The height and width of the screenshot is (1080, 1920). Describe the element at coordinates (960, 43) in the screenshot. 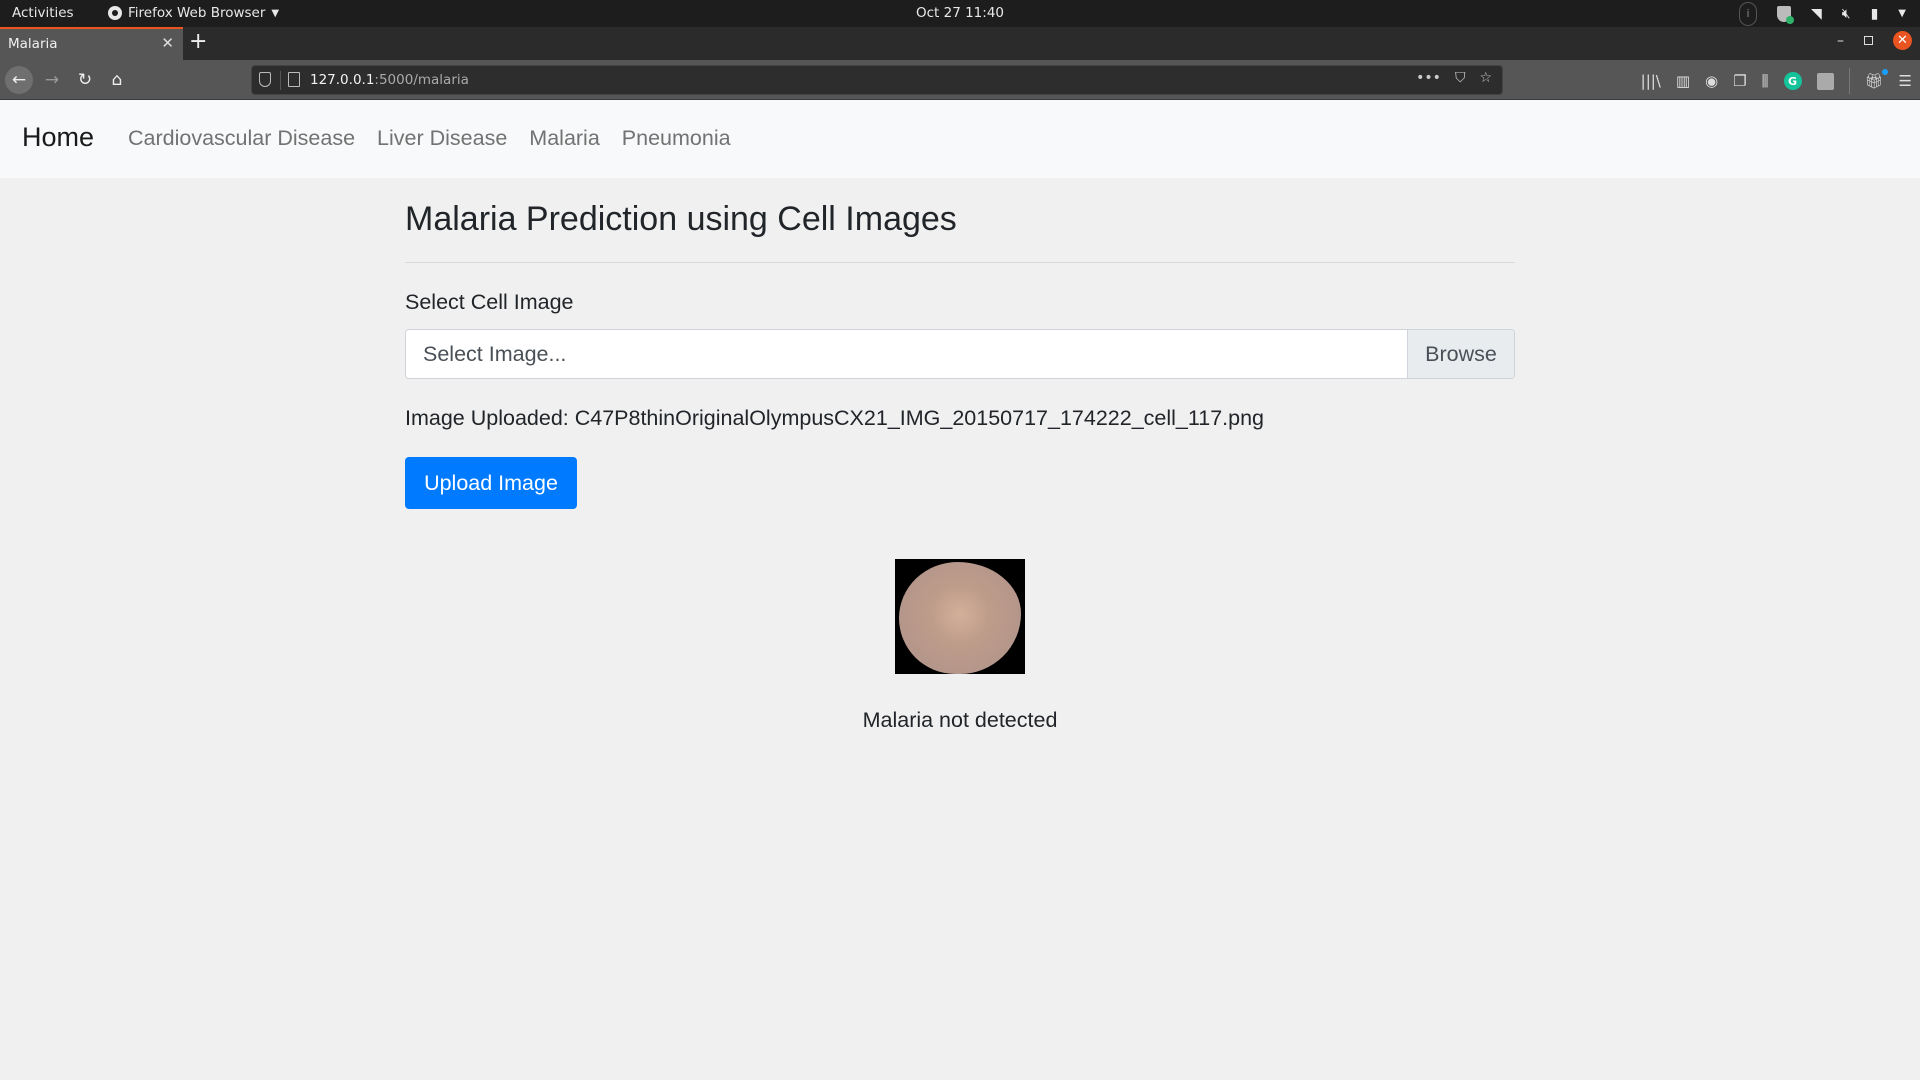

I see `tab-bar: Malaria ✕ + – ✕` at that location.